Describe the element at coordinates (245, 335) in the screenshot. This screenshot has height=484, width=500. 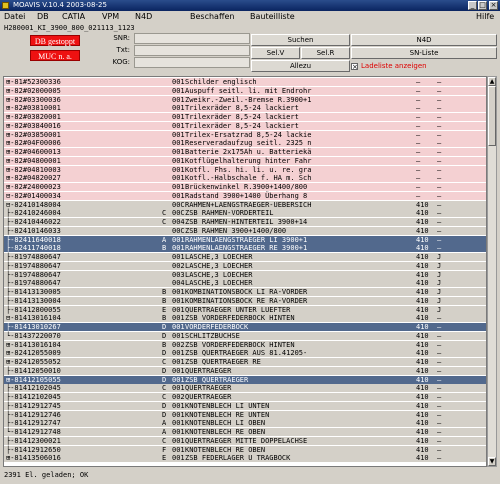
I see `tree-row: └-81437220070 001 D SCHLITZBUCHSE 410–` at that location.